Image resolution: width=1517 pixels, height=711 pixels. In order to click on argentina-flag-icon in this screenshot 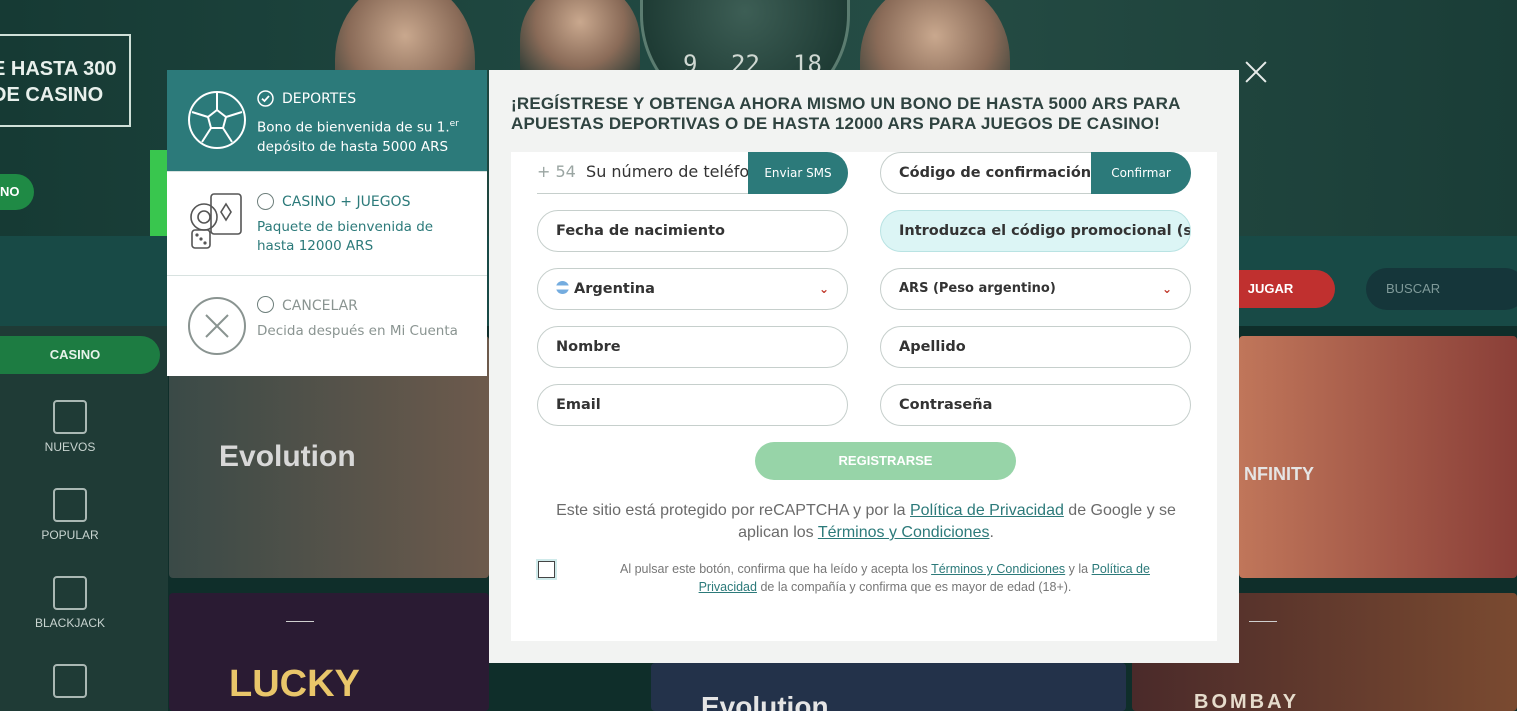, I will do `click(562, 287)`.